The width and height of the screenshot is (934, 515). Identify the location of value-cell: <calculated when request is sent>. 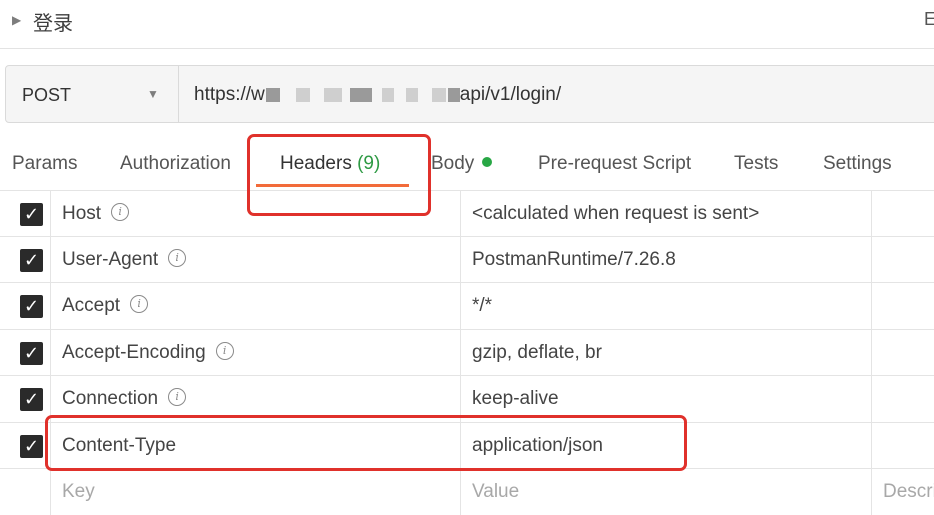
(666, 214).